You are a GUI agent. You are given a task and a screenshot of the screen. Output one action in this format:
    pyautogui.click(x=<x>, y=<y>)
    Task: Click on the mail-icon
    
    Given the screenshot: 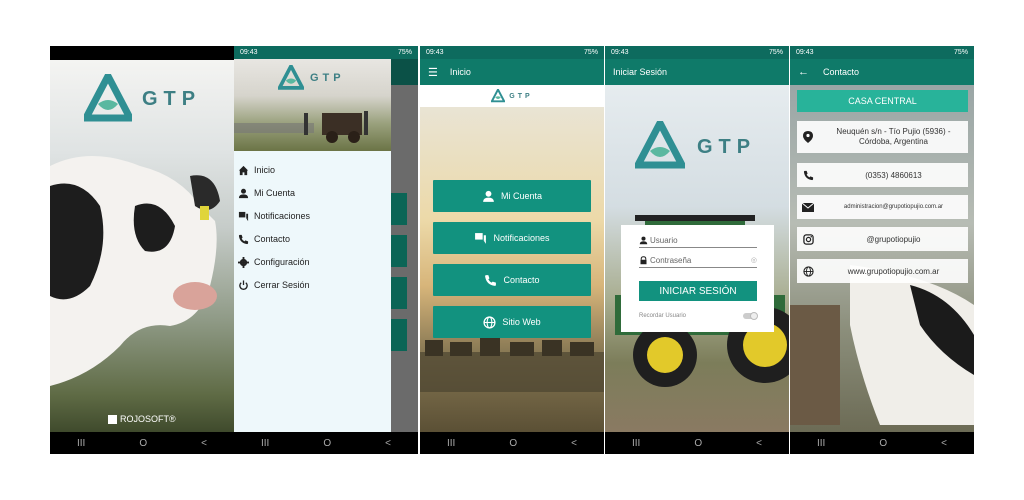 What is the action you would take?
    pyautogui.click(x=808, y=207)
    